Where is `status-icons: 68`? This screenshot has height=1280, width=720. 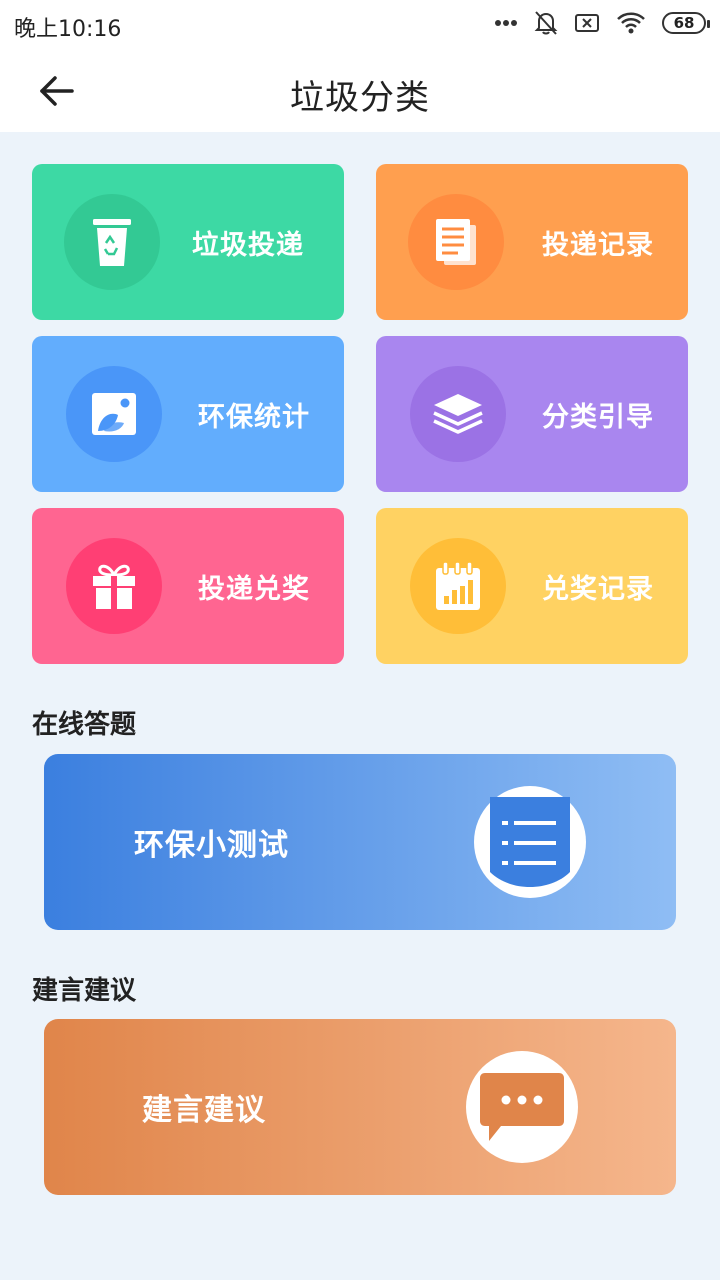 status-icons: 68 is located at coordinates (602, 23).